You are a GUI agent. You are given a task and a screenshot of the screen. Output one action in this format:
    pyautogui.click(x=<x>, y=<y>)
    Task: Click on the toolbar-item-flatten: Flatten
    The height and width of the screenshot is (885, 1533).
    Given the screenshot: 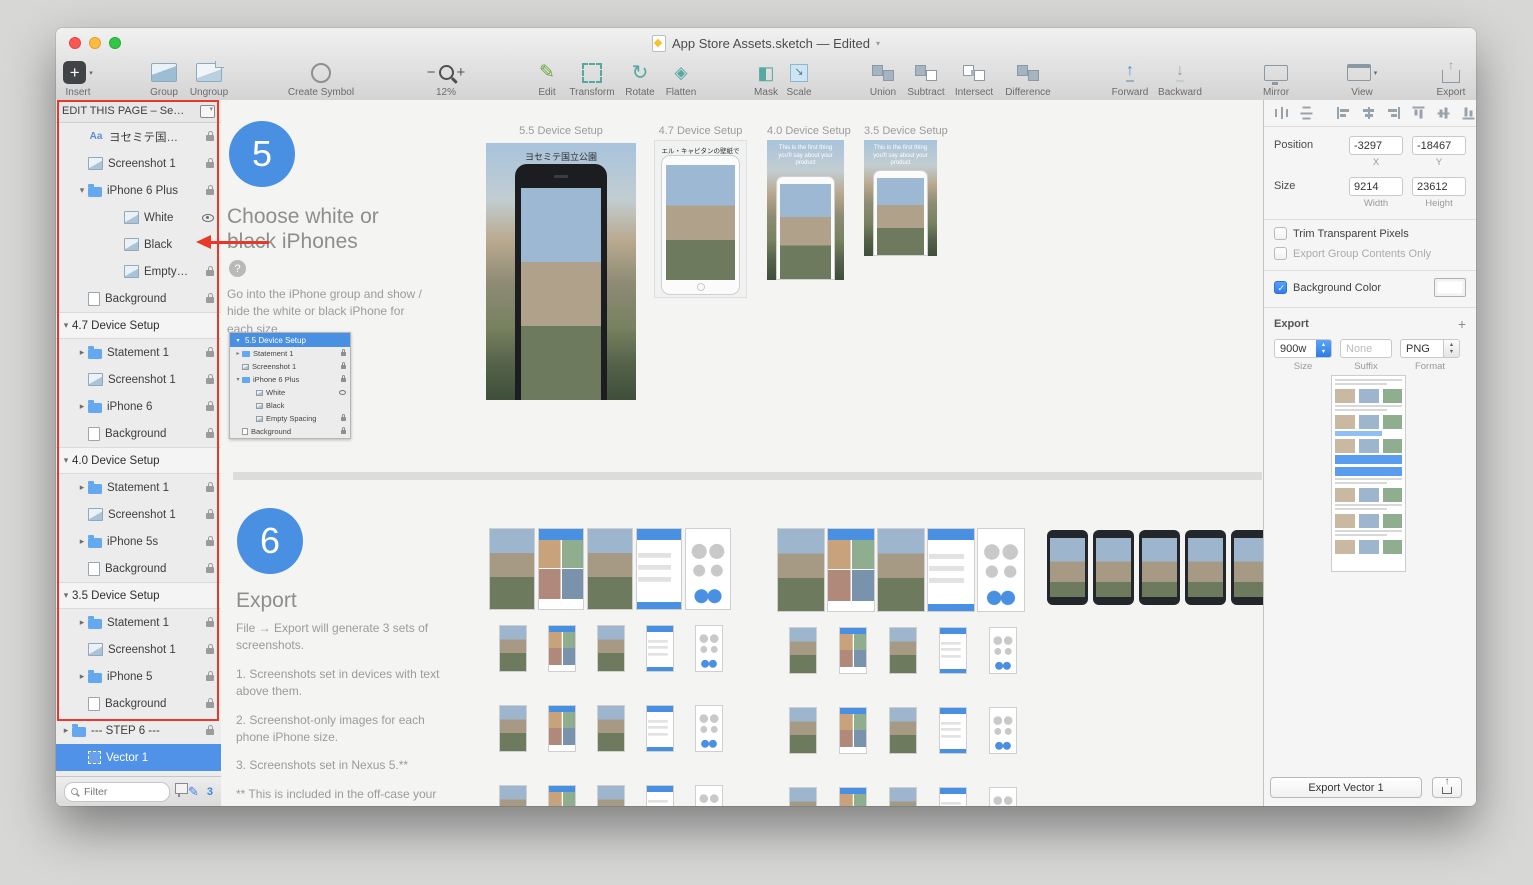 What is the action you would take?
    pyautogui.click(x=681, y=79)
    